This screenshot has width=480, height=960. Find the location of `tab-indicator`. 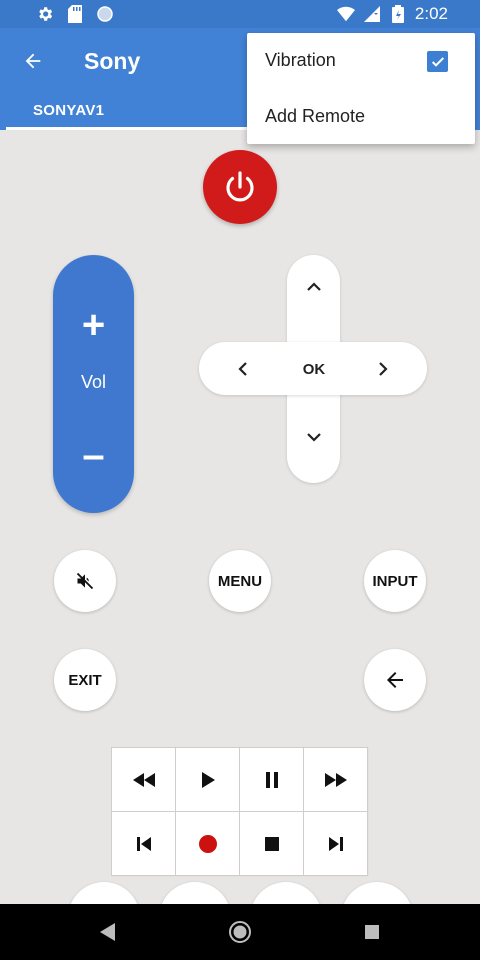

tab-indicator is located at coordinates (128, 128).